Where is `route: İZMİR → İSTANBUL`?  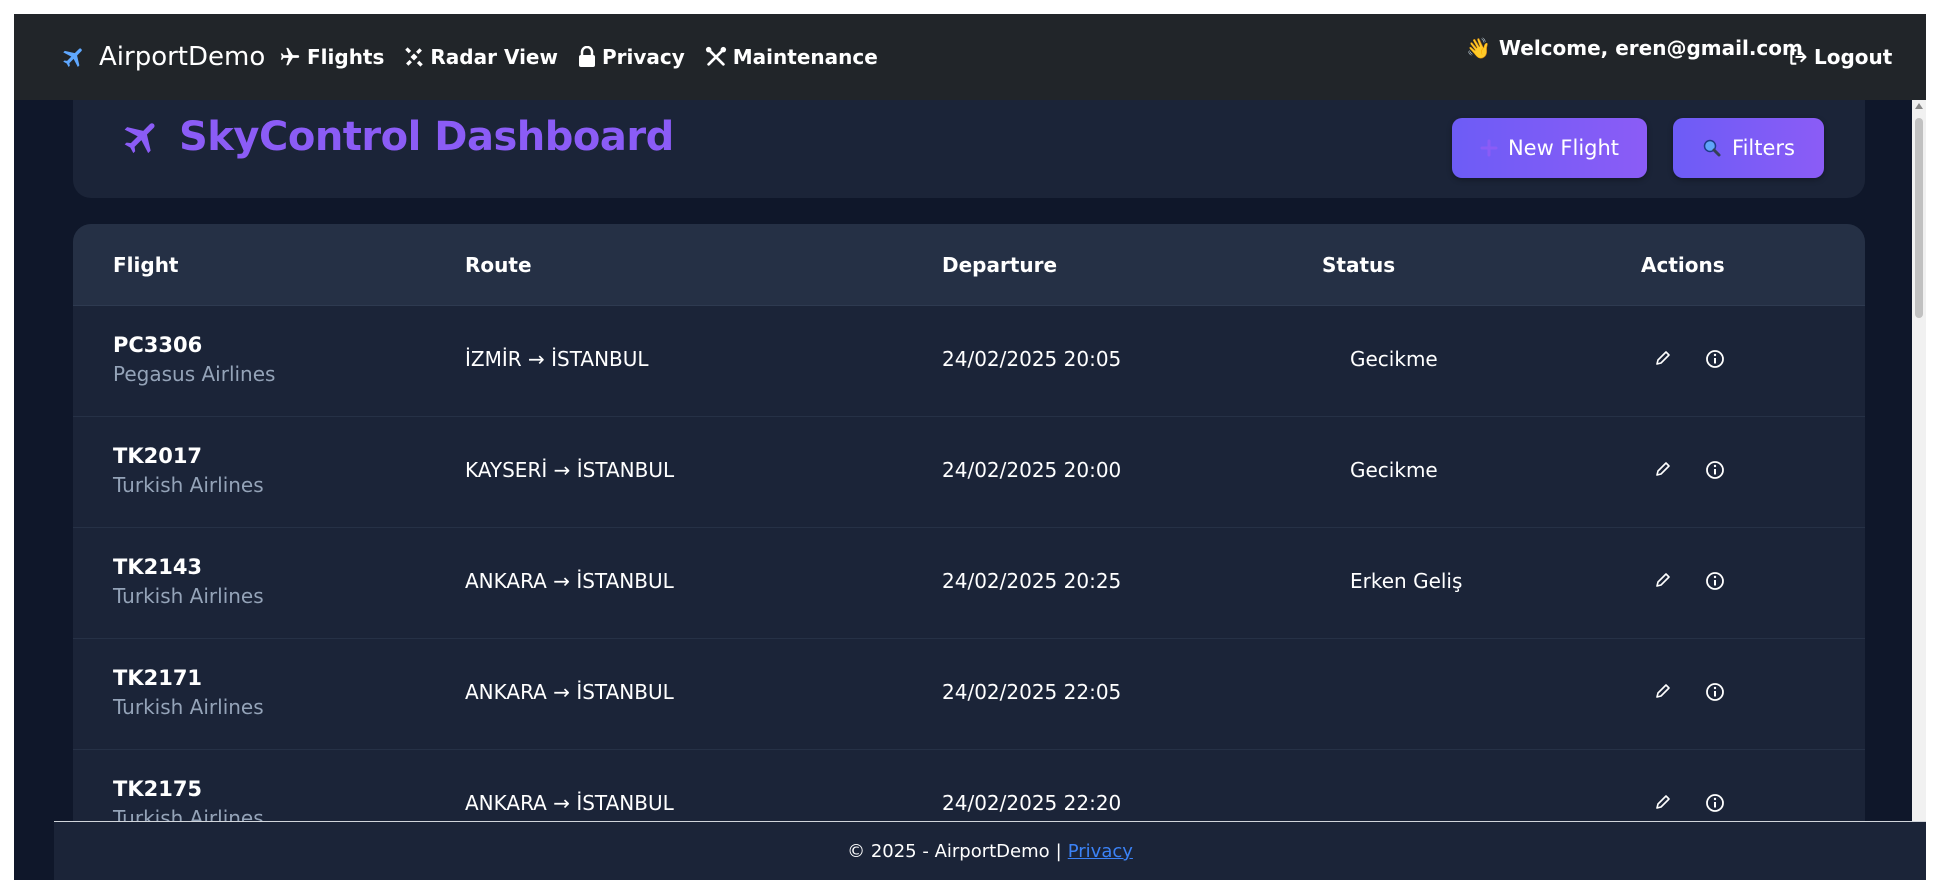
route: İZMİR → İSTANBUL is located at coordinates (557, 359).